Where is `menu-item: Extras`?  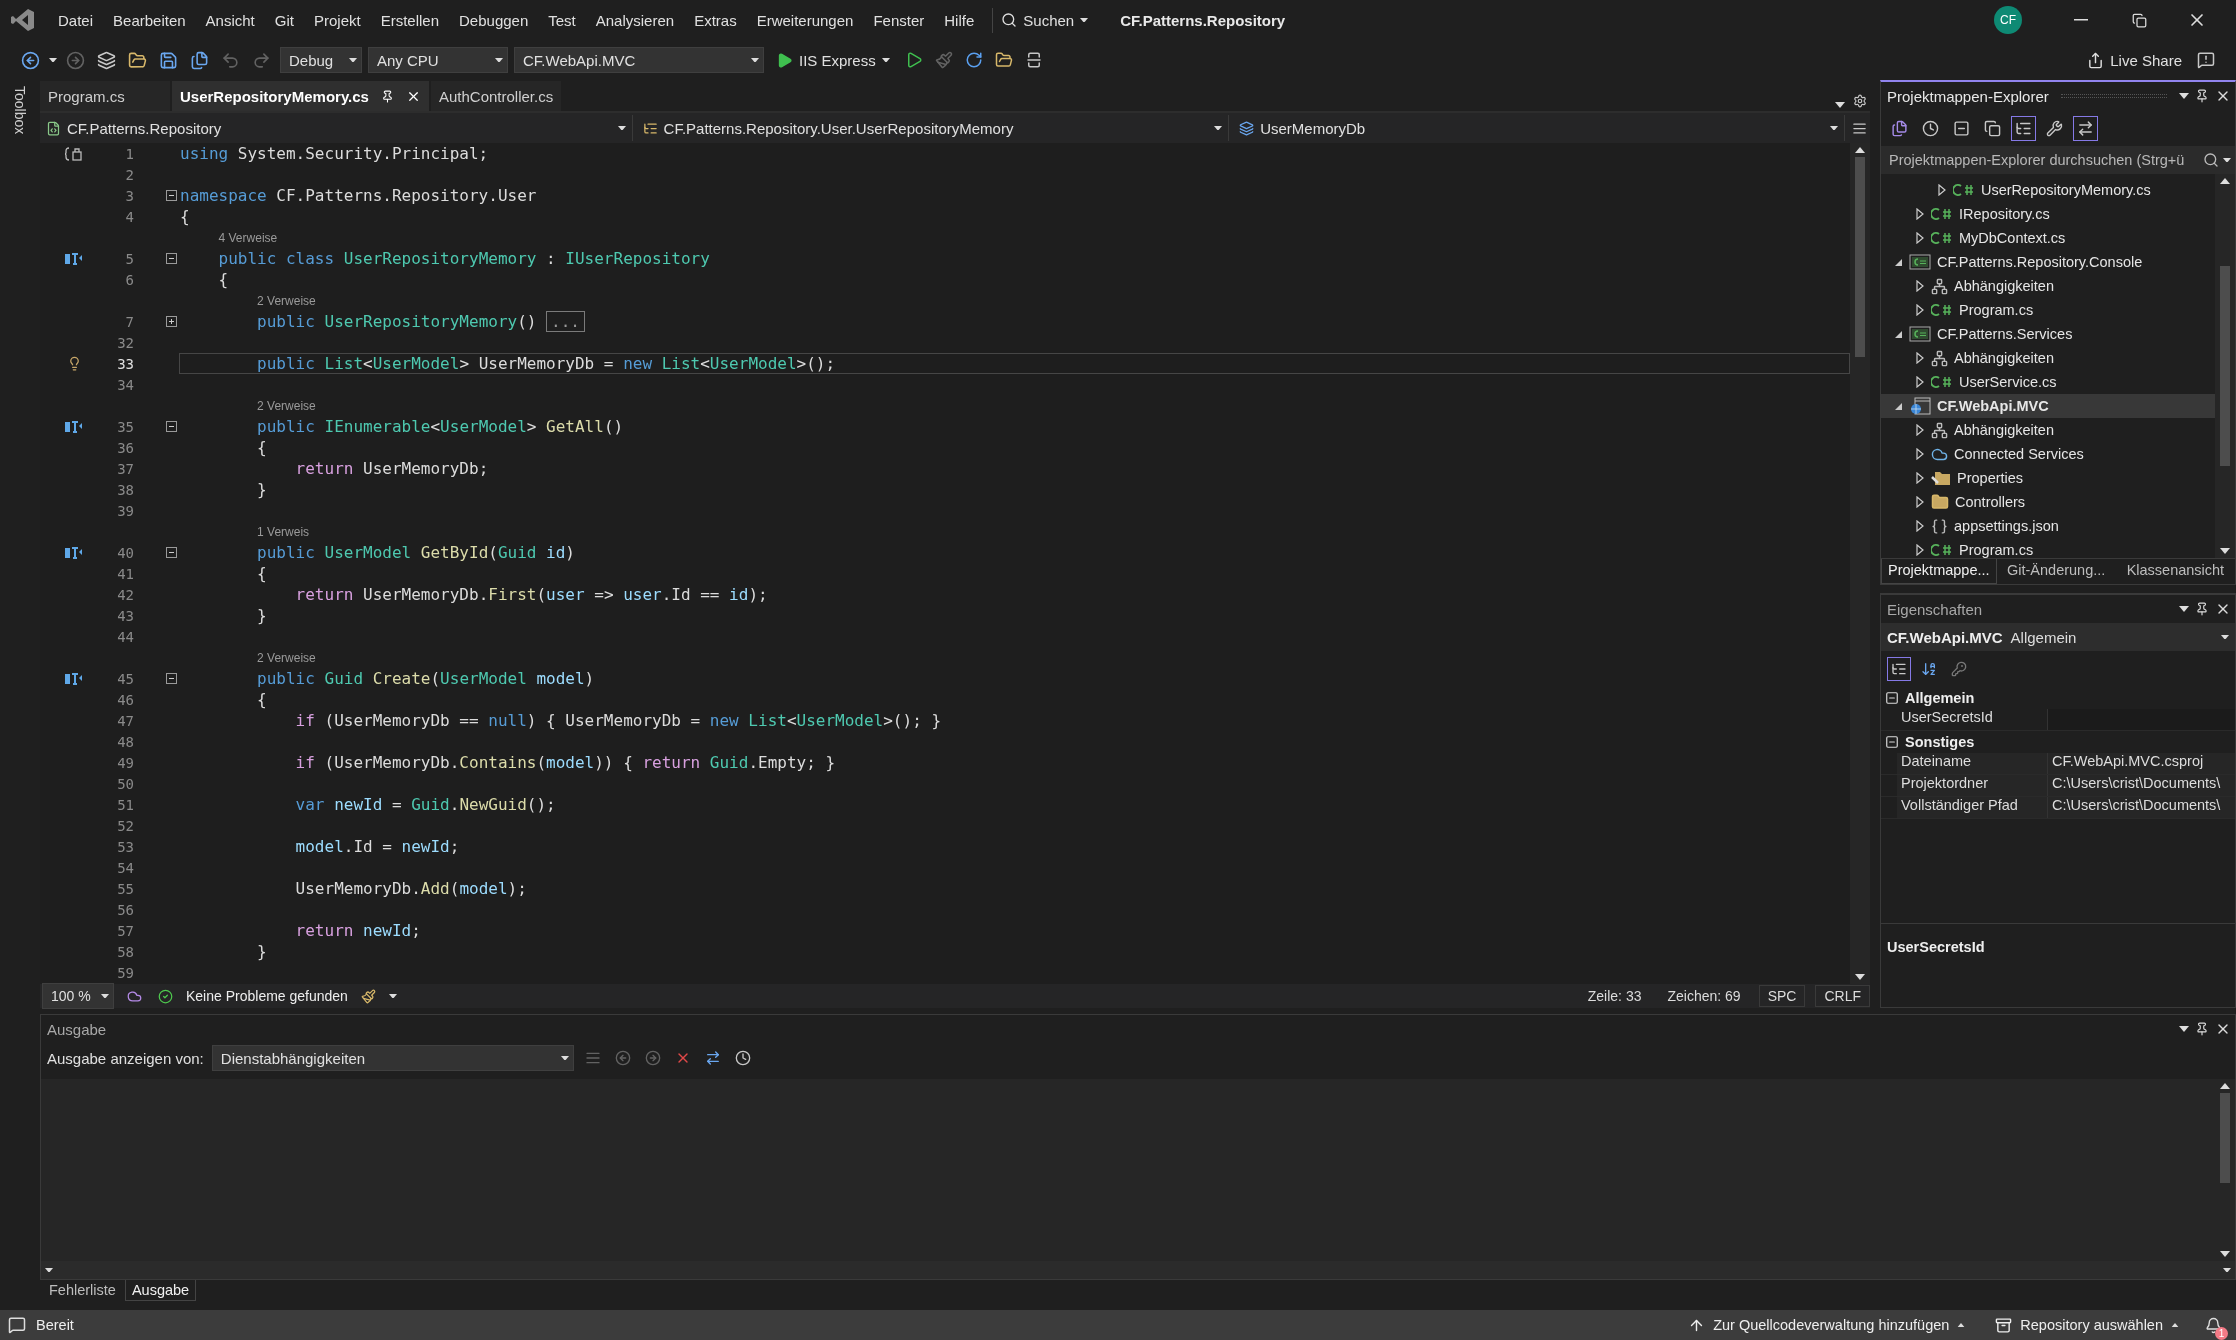
menu-item: Extras is located at coordinates (715, 20).